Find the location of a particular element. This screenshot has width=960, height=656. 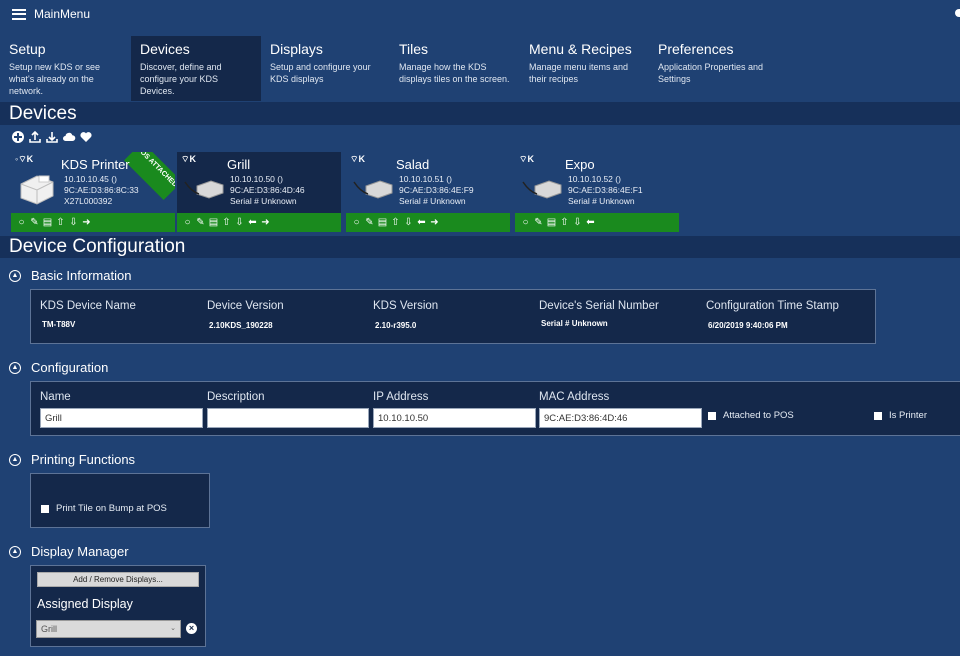

tab-displays-desc: Setup and configure your KDS displays is located at coordinates (320, 73).